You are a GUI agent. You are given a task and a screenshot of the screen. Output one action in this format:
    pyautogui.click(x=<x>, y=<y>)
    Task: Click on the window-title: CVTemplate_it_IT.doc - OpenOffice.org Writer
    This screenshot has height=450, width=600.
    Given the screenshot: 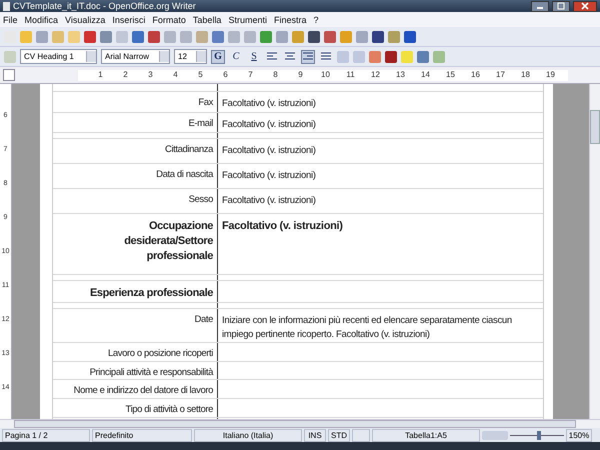 What is the action you would take?
    pyautogui.click(x=104, y=6)
    